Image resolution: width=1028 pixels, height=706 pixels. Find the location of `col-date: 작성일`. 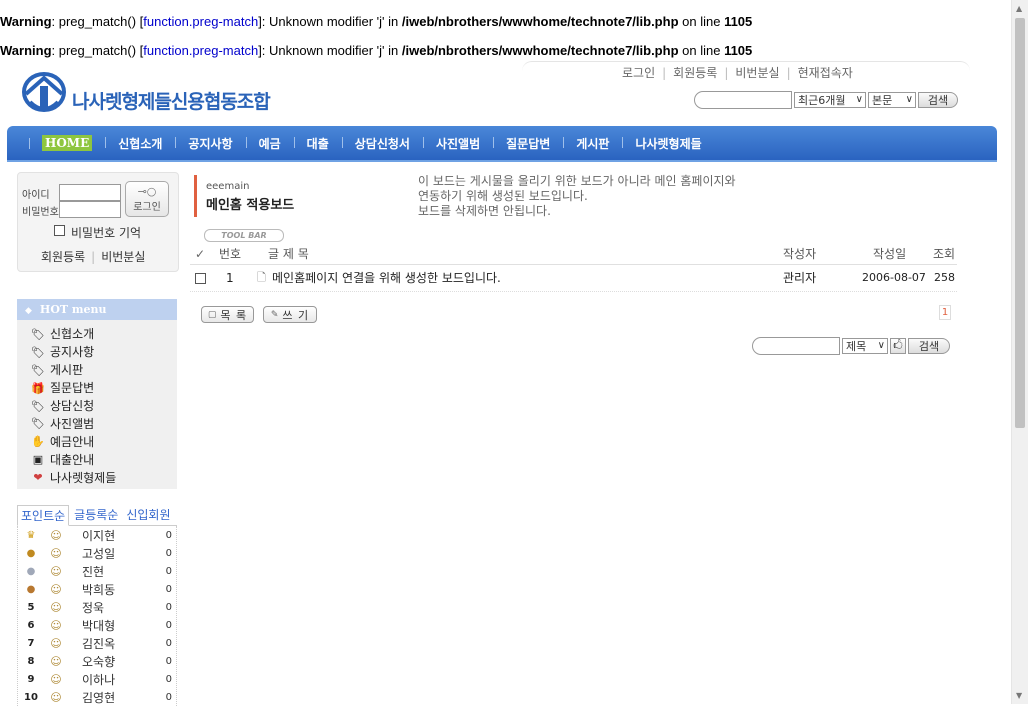

col-date: 작성일 is located at coordinates (890, 254).